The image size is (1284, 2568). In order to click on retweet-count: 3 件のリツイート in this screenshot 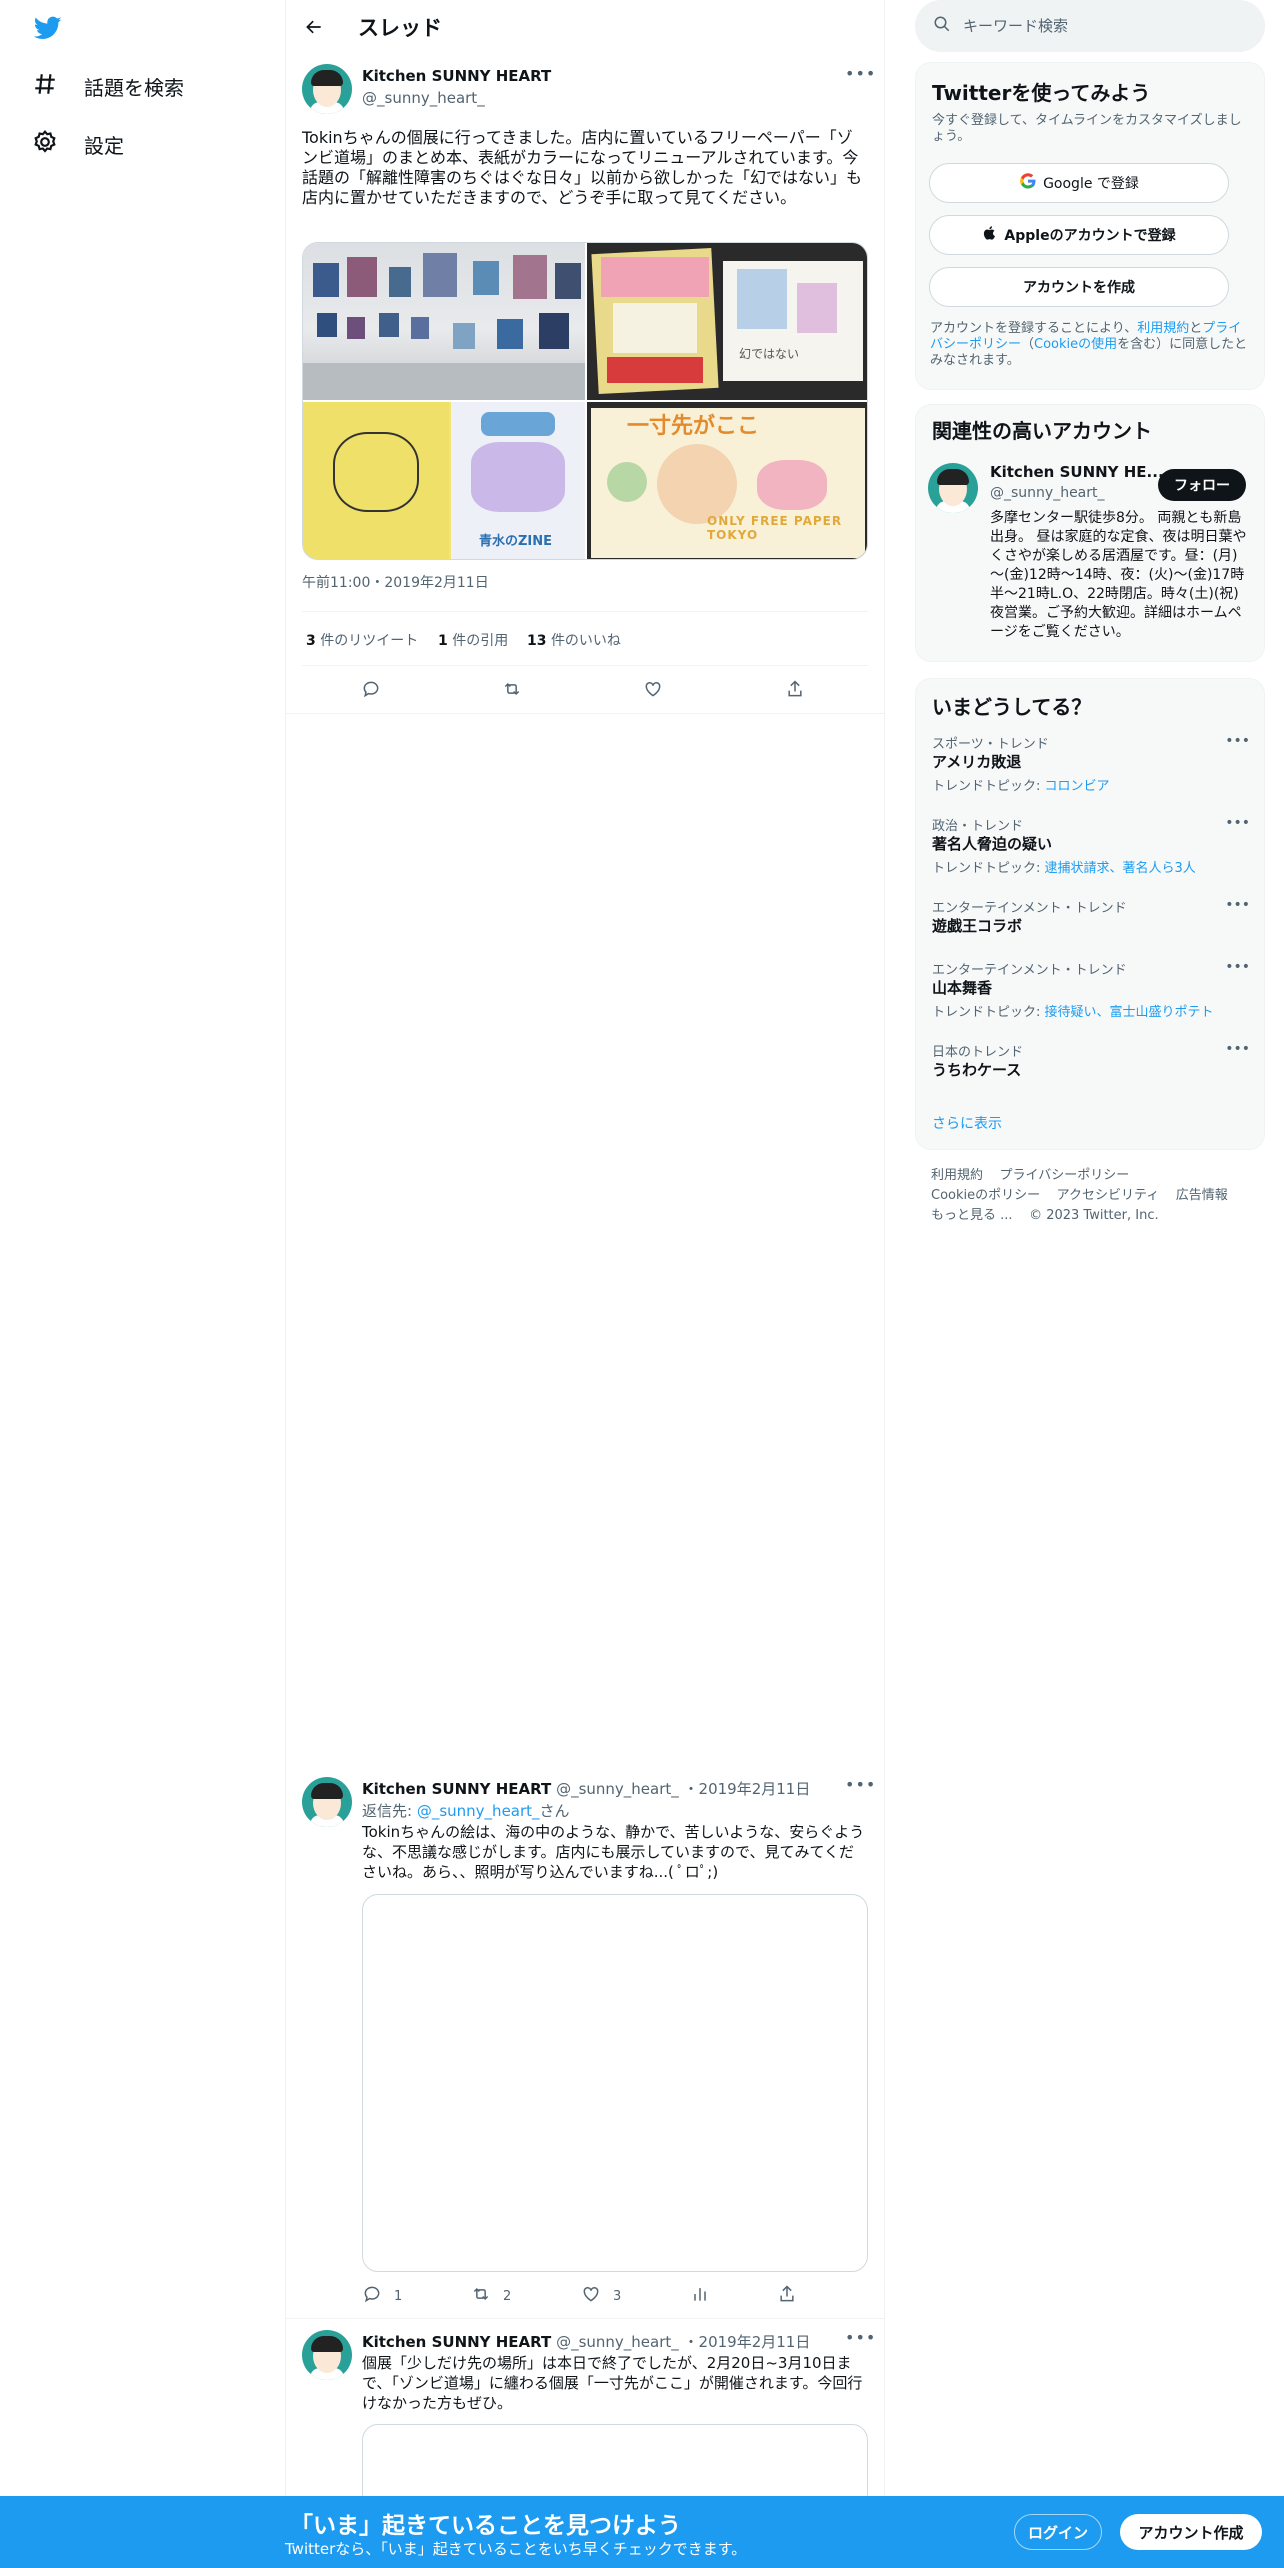, I will do `click(362, 640)`.